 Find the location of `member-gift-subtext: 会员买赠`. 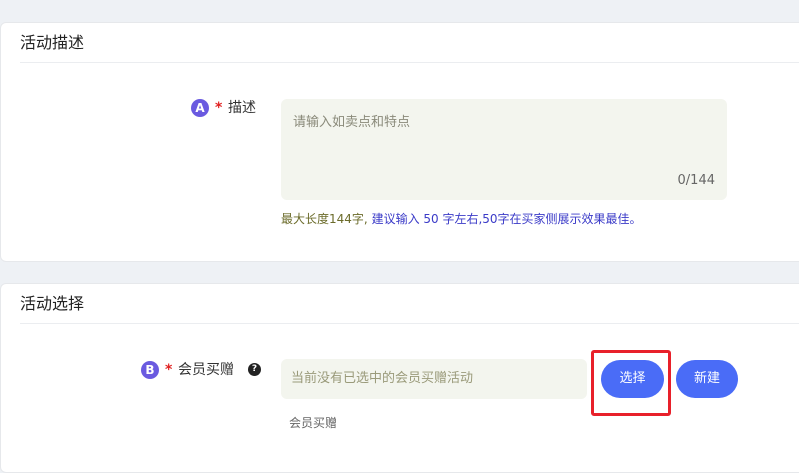

member-gift-subtext: 会员买赠 is located at coordinates (313, 423).